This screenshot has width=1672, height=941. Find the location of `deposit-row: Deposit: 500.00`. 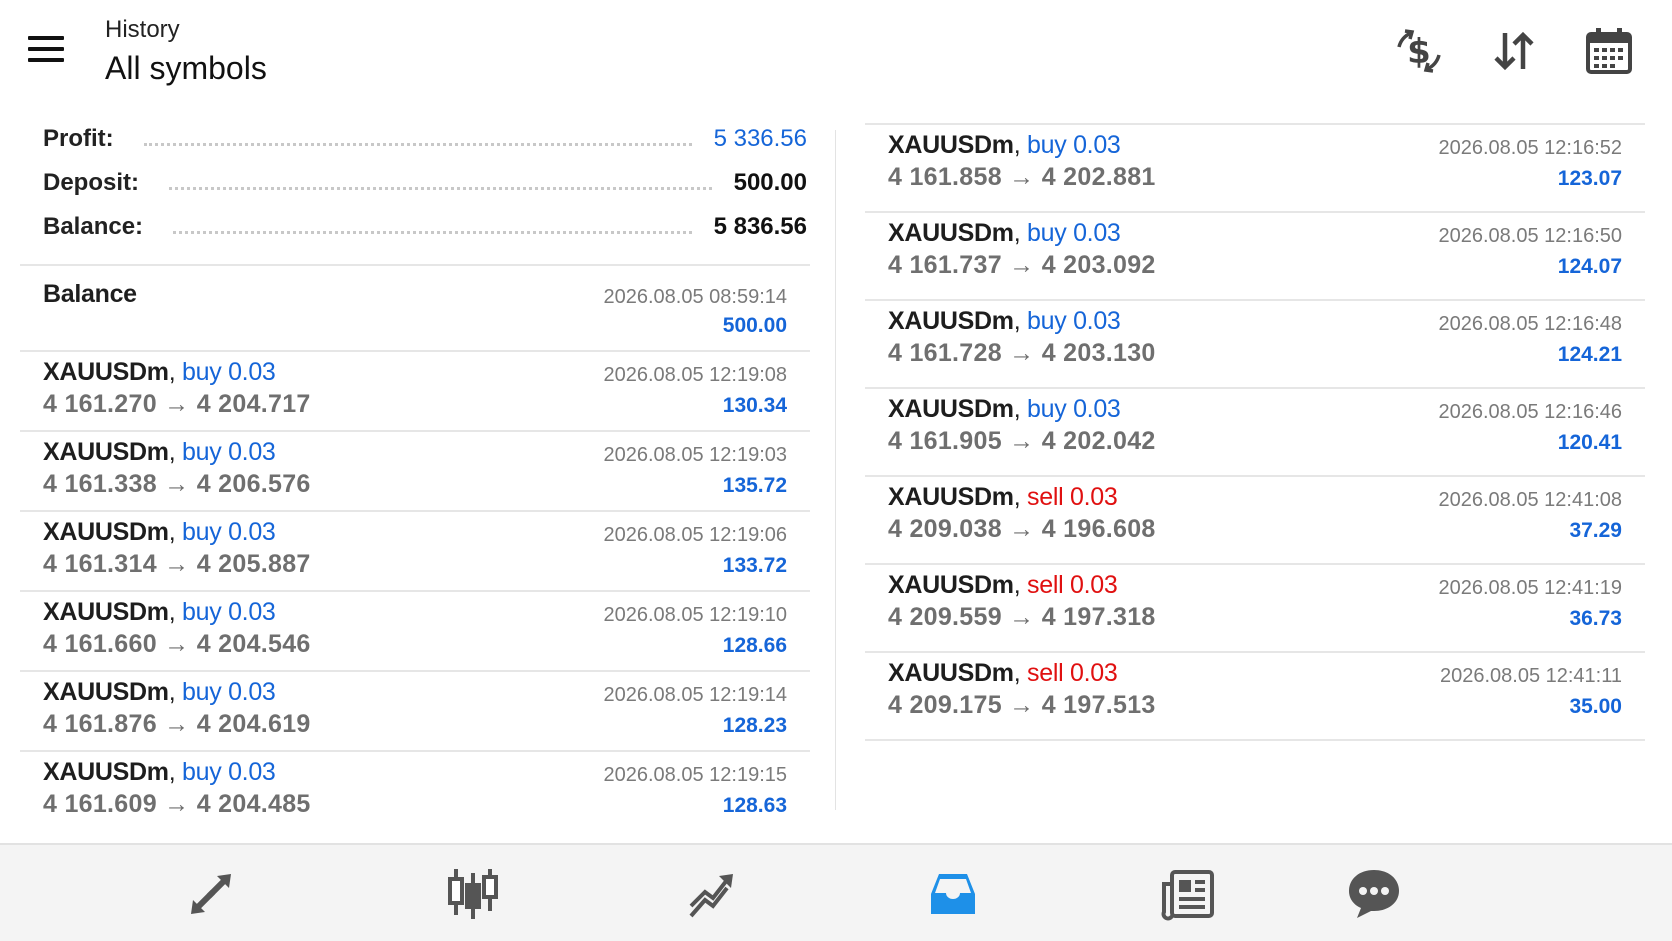

deposit-row: Deposit: 500.00 is located at coordinates (425, 183).